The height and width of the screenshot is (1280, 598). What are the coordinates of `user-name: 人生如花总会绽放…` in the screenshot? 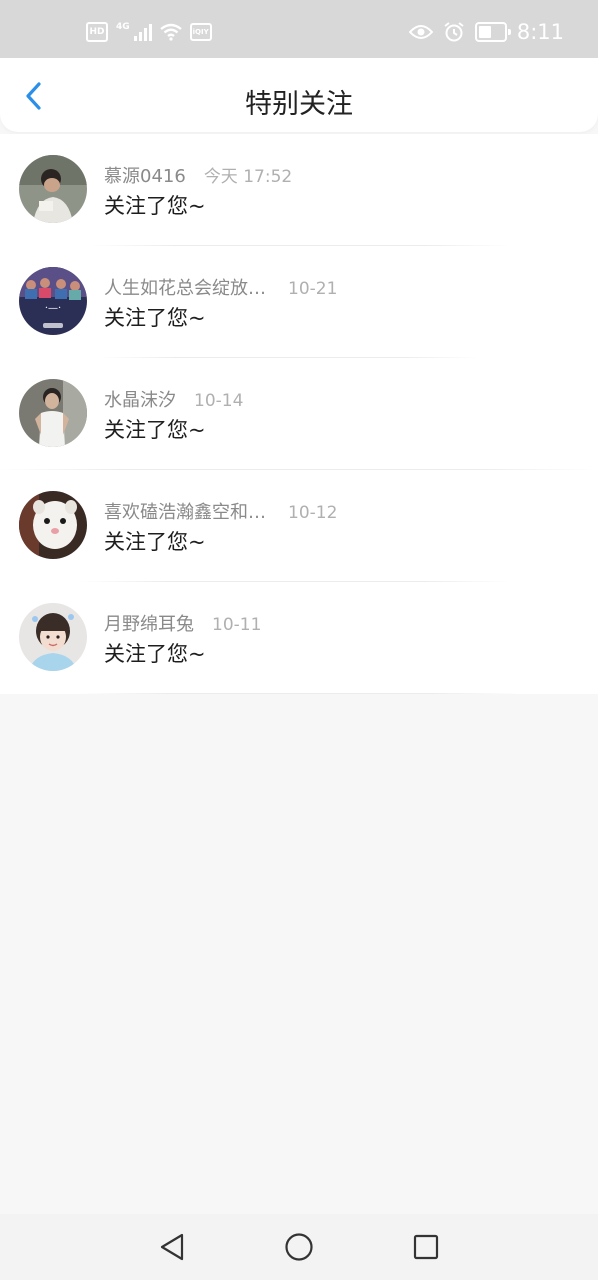 It's located at (185, 287).